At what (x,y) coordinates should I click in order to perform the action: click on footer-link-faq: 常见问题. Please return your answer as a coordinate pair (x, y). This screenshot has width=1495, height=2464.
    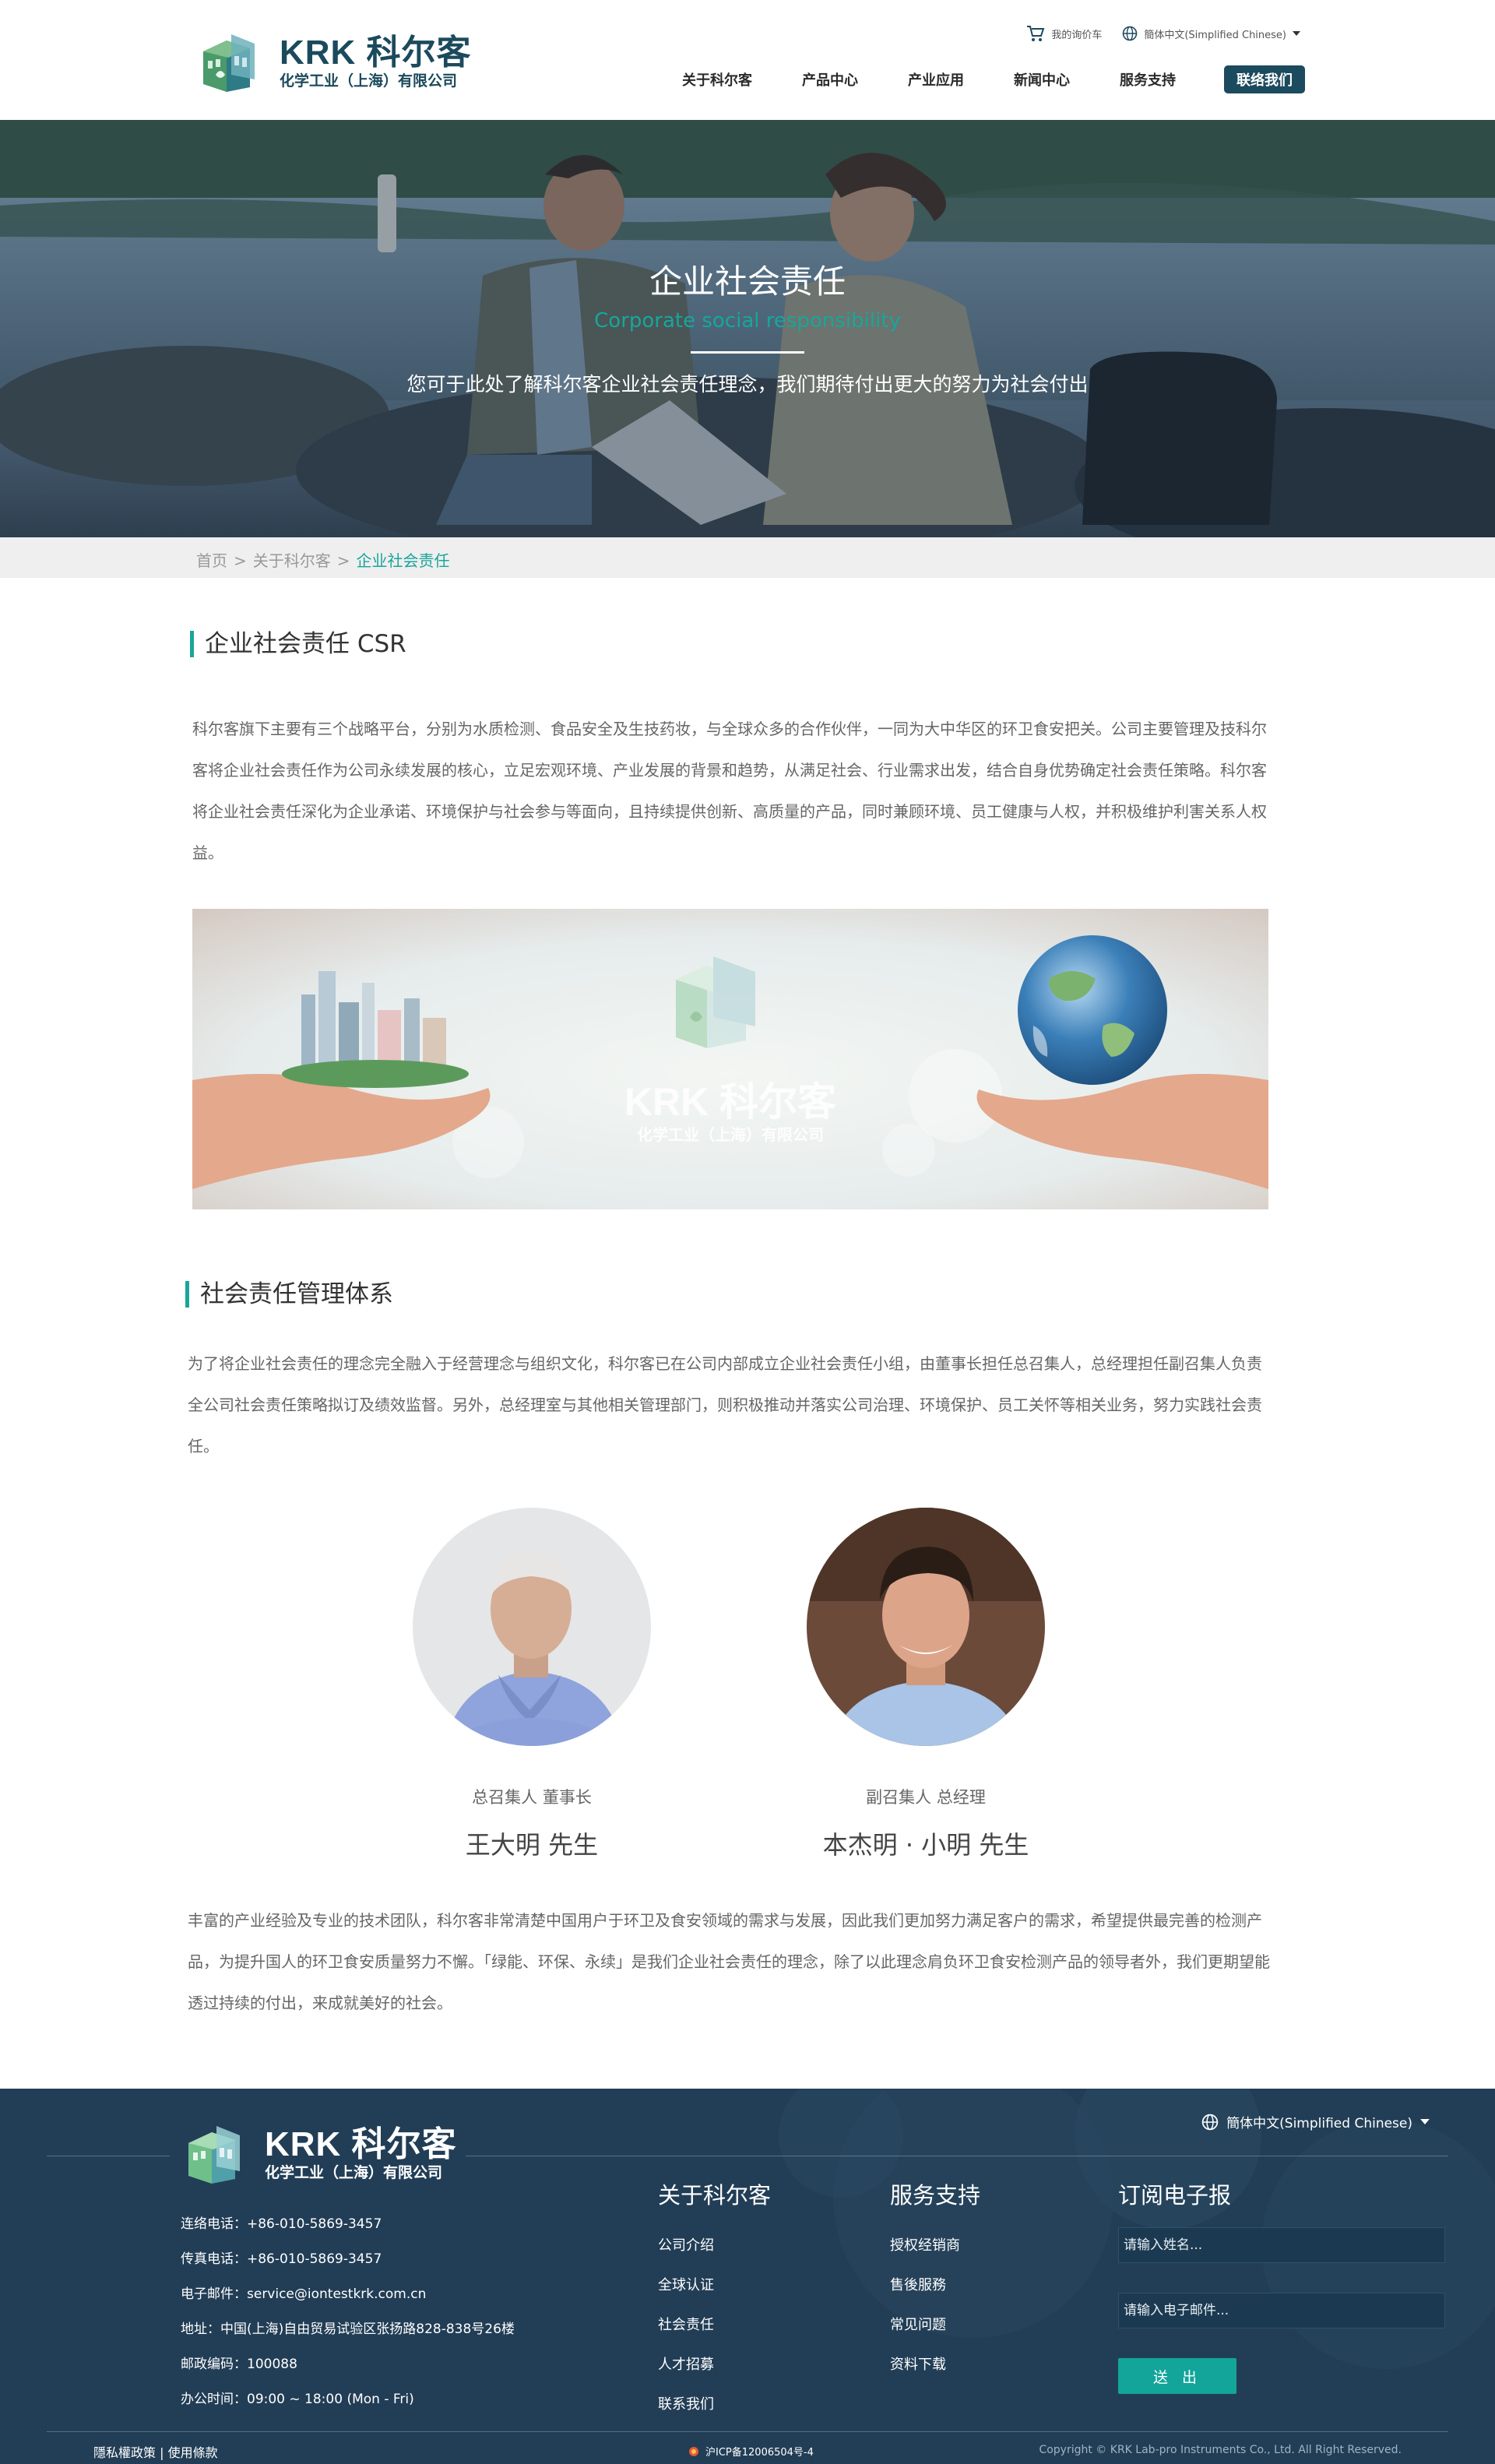
    Looking at the image, I should click on (935, 2325).